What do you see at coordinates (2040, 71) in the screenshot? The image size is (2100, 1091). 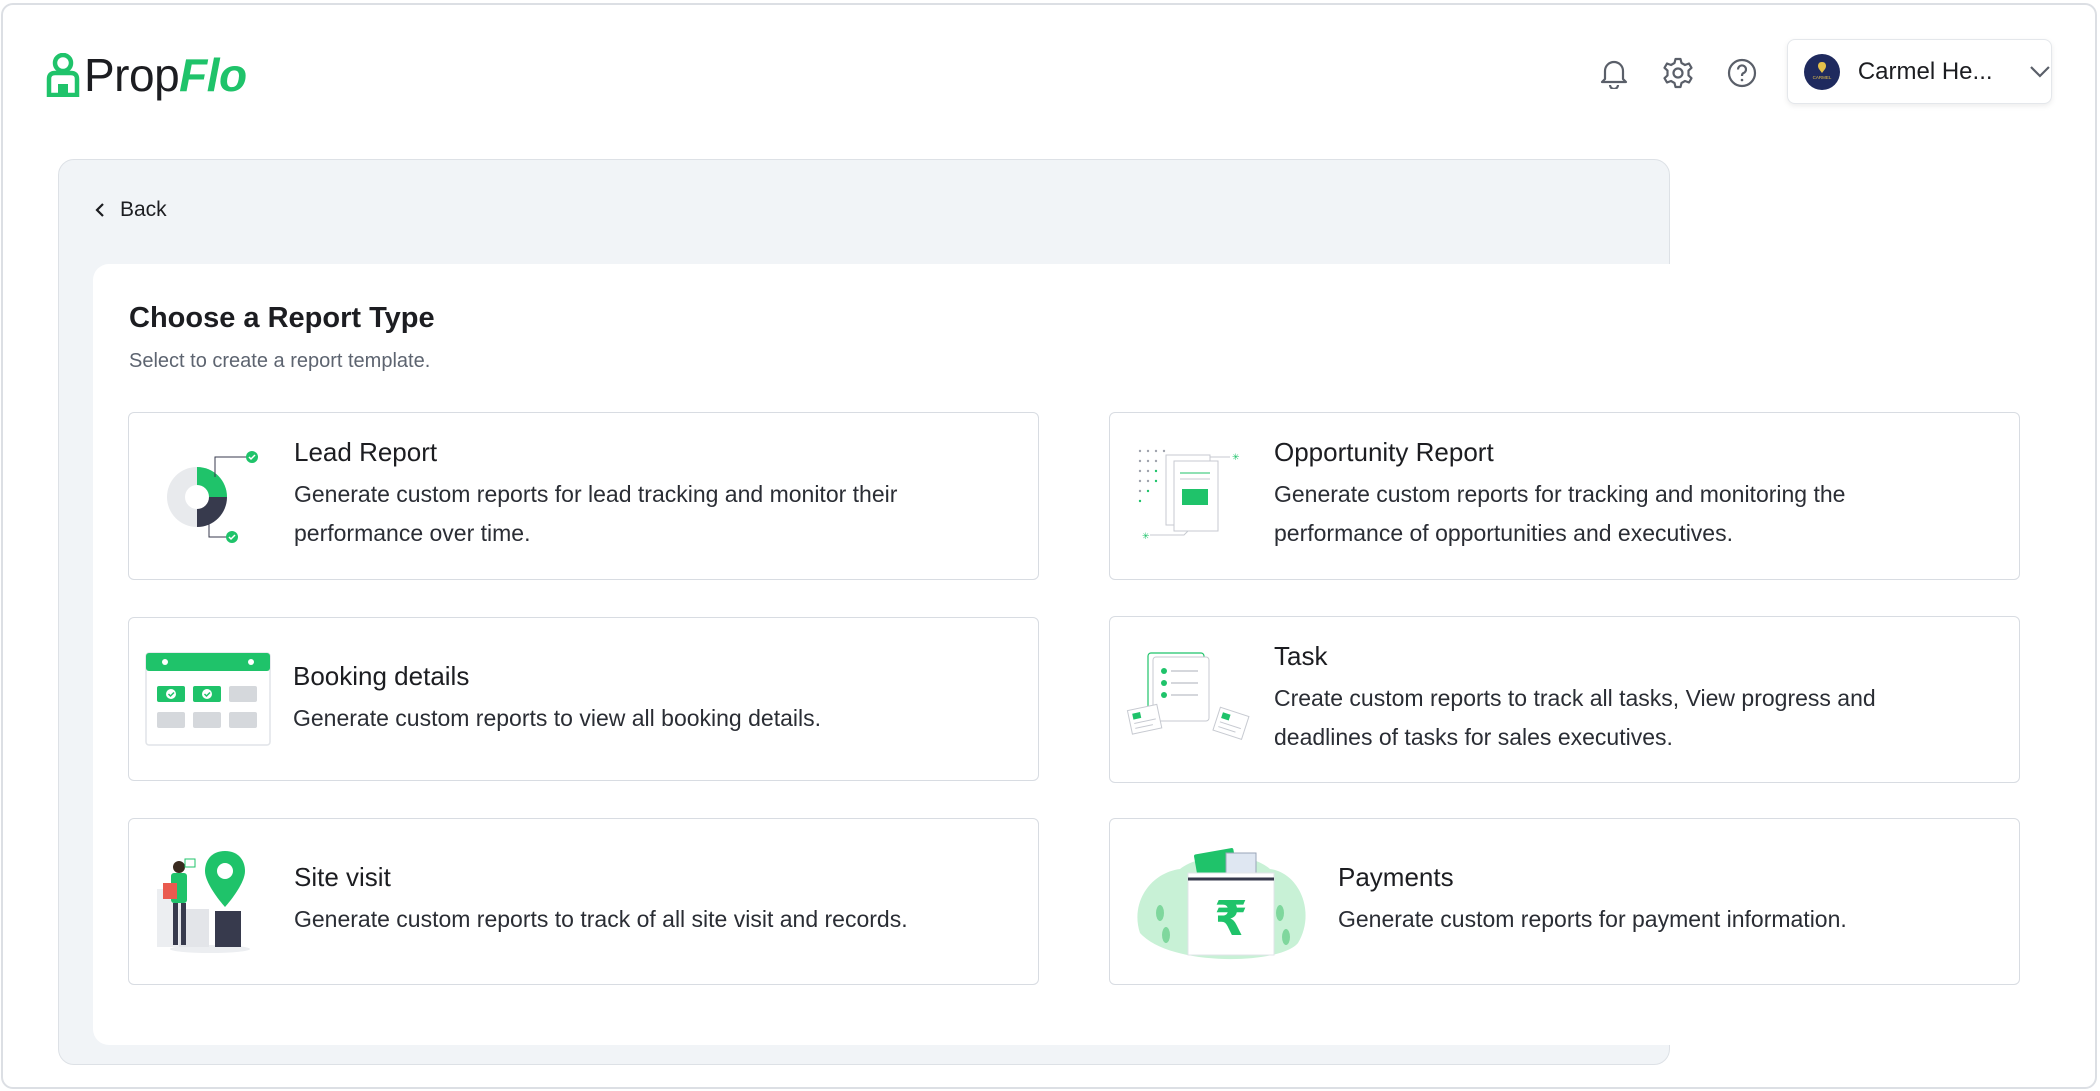 I see `chevron-down-icon` at bounding box center [2040, 71].